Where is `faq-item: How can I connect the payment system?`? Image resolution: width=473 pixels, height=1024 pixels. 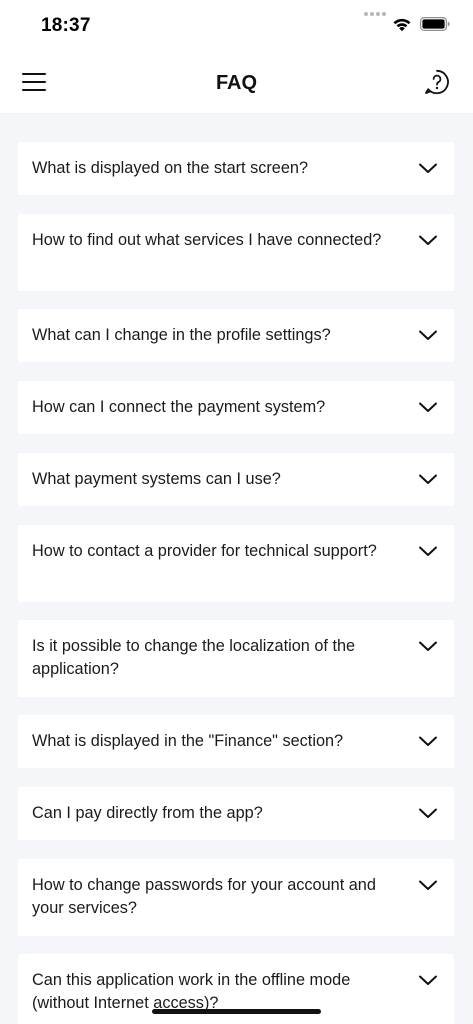
faq-item: How can I connect the payment system? is located at coordinates (236, 407).